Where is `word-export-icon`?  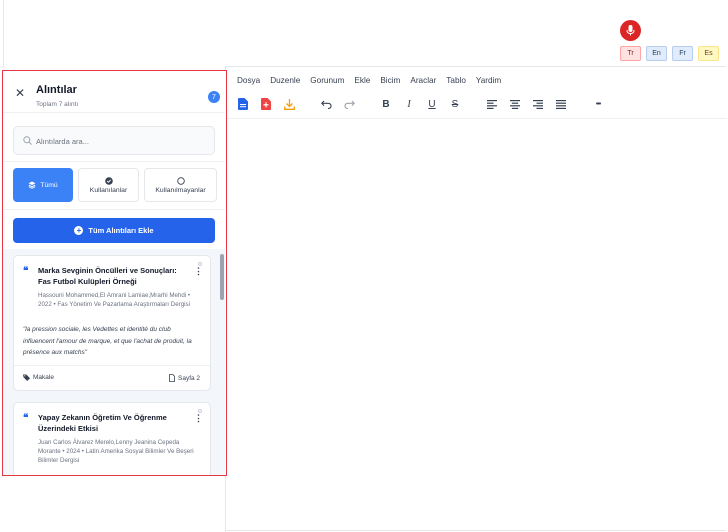
word-export-icon is located at coordinates (243, 104).